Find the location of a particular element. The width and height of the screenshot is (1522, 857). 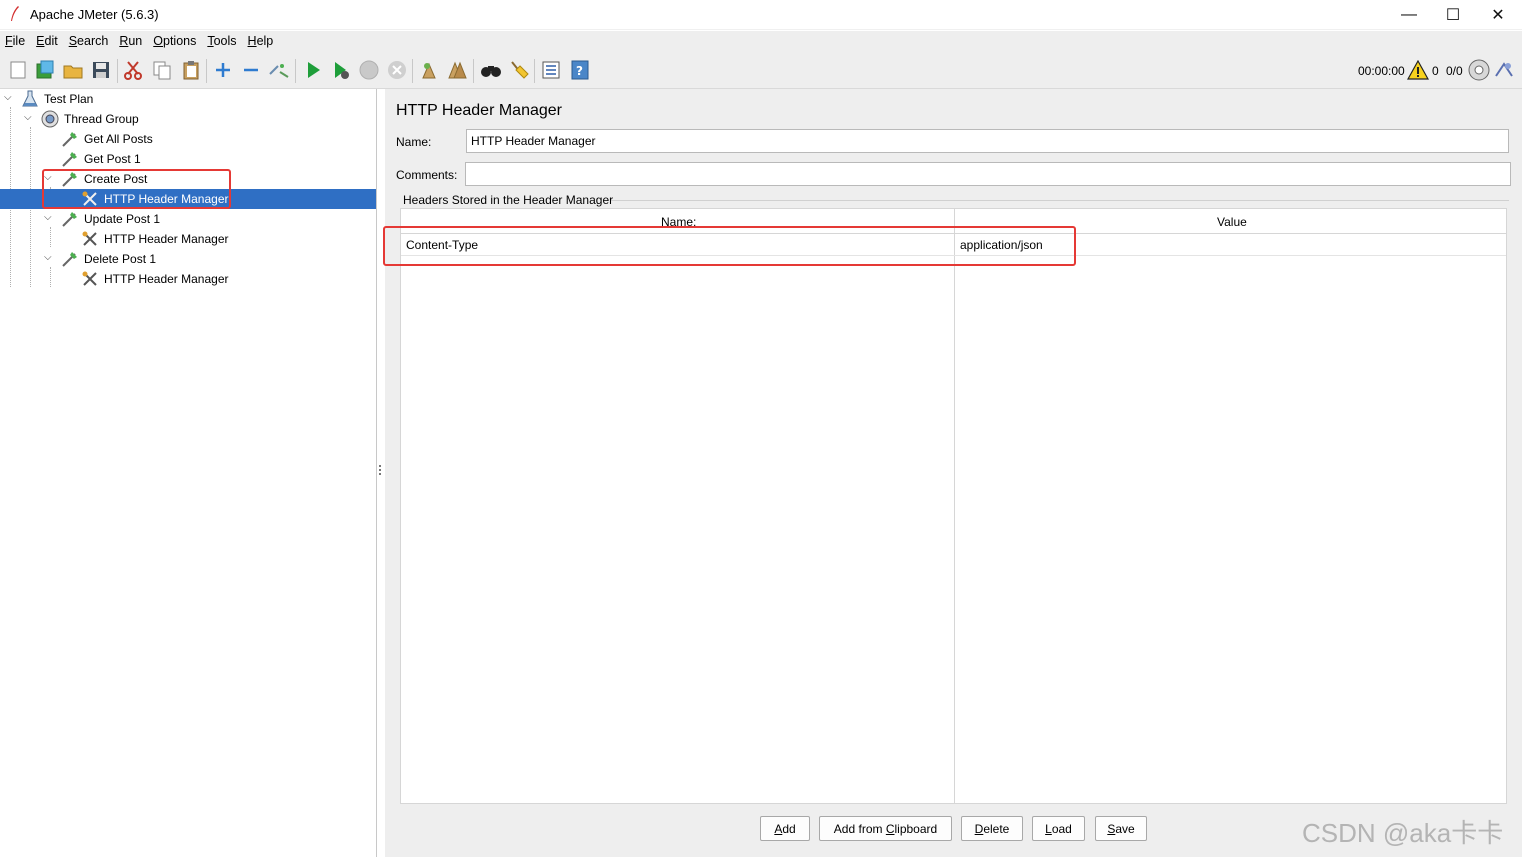

button-label: Add from is located at coordinates (859, 828).